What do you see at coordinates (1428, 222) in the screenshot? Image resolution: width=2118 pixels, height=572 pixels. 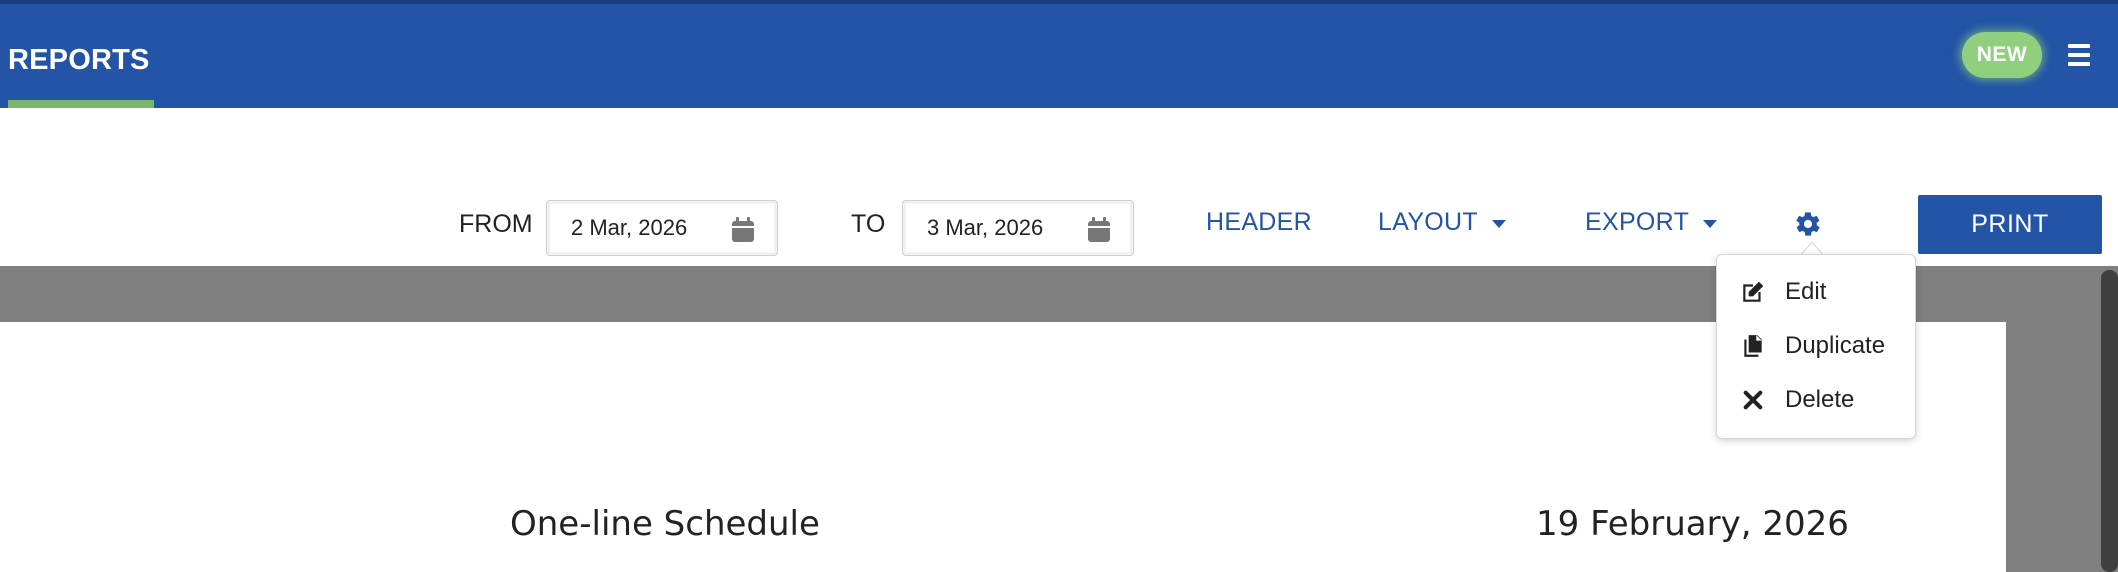 I see `layout-dropdown-label: LAYOUT` at bounding box center [1428, 222].